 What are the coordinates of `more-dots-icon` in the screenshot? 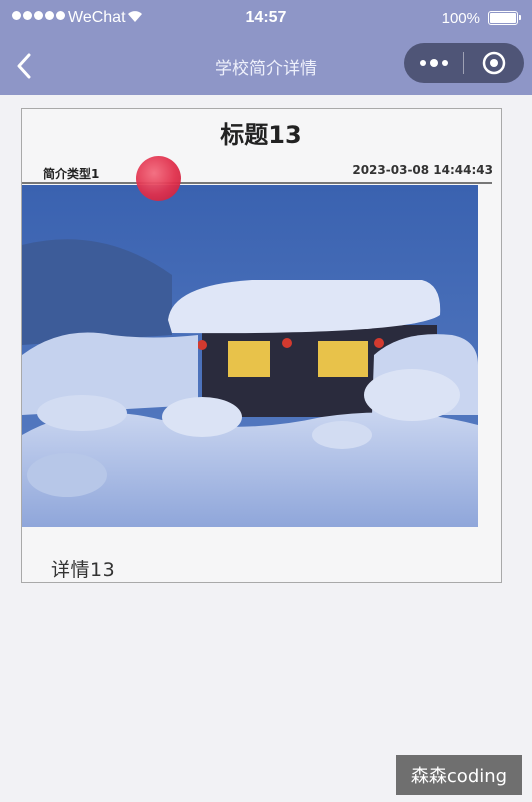 It's located at (422, 63).